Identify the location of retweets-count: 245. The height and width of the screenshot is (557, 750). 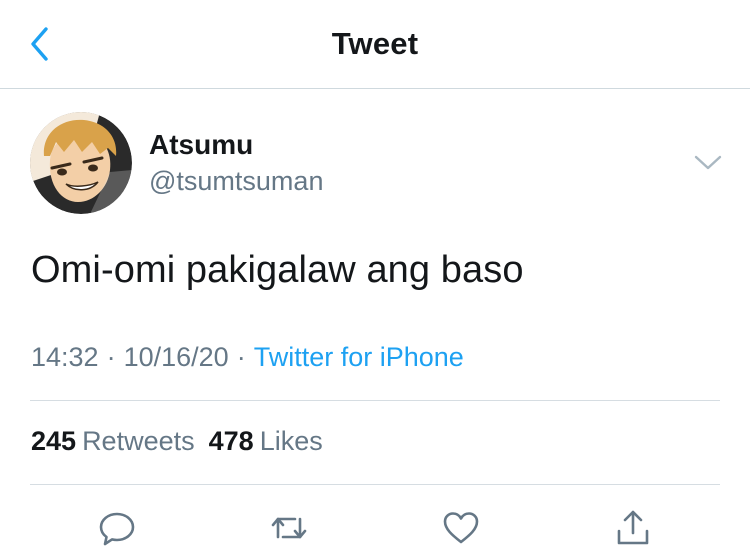
(54, 441).